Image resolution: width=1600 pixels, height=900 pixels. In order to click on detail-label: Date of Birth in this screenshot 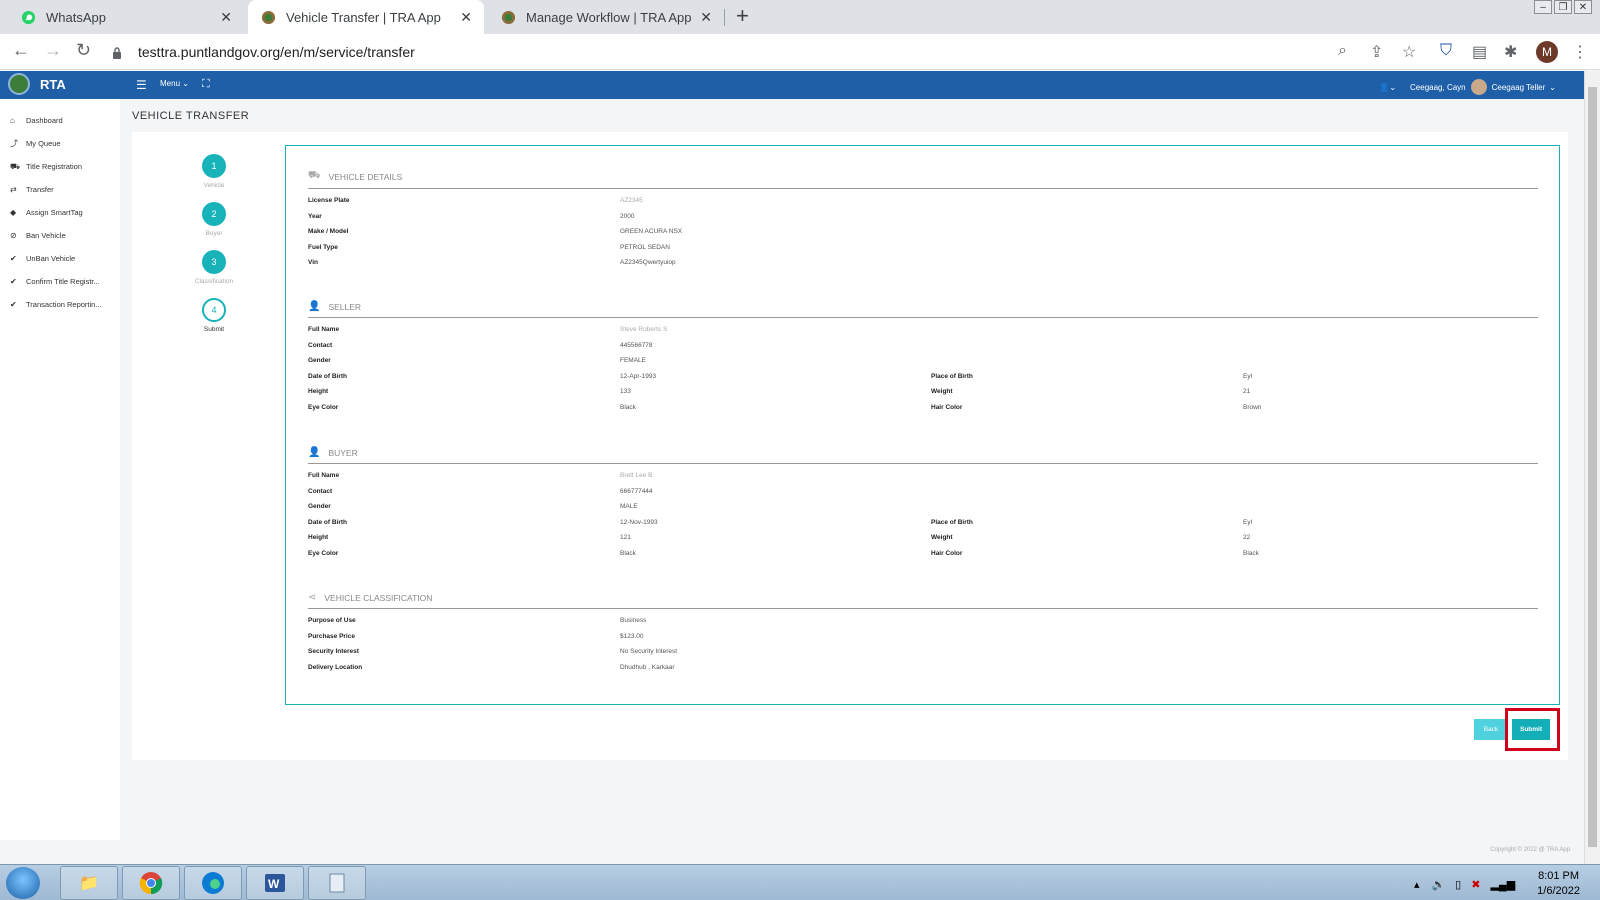, I will do `click(327, 376)`.